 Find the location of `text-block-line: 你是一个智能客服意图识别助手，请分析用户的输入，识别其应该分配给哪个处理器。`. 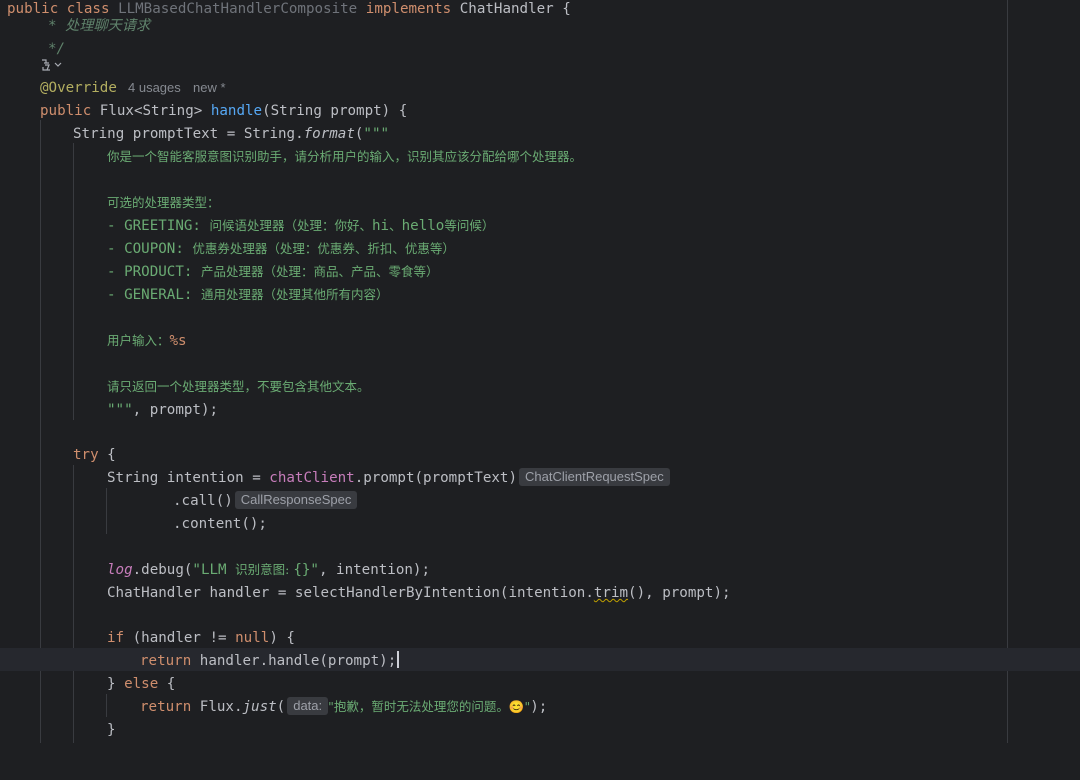

text-block-line: 你是一个智能客服意图识别助手，请分析用户的输入，识别其应该分配给哪个处理器。 is located at coordinates (345, 156).